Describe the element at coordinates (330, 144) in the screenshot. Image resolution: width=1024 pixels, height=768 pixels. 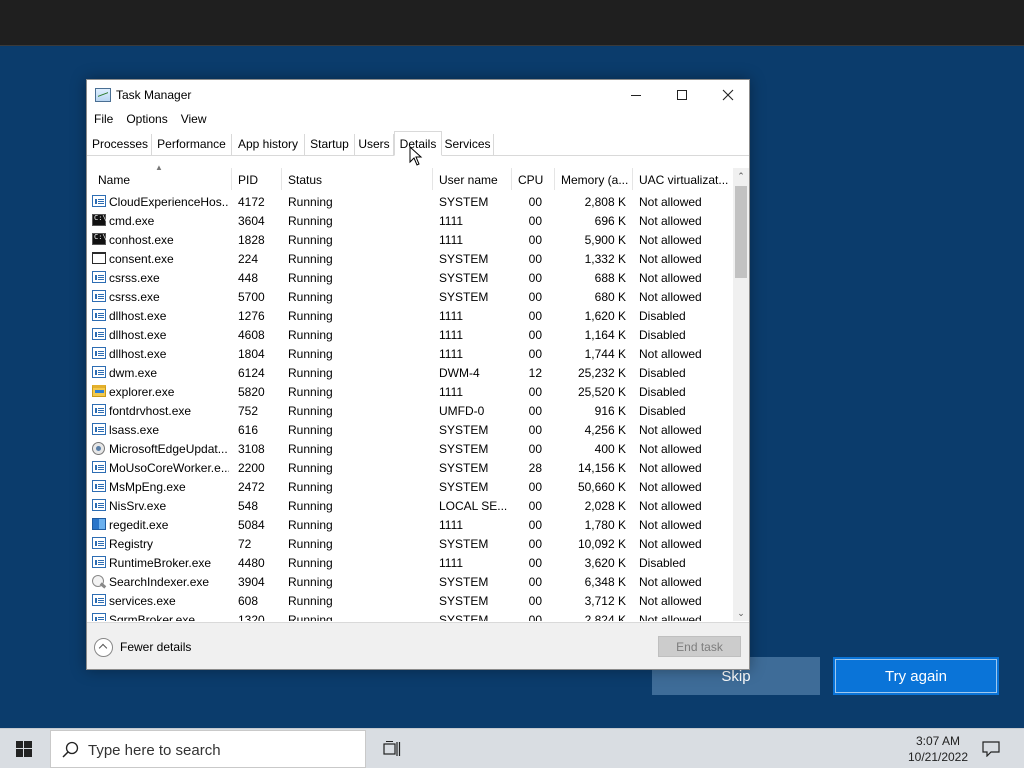
I see `tab-startup: Startup` at that location.